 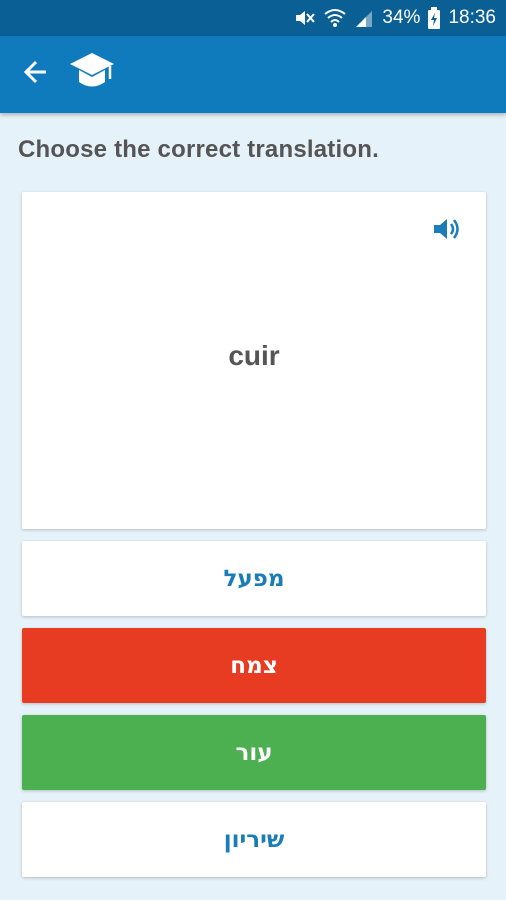 I want to click on app-logo, so click(x=92, y=74).